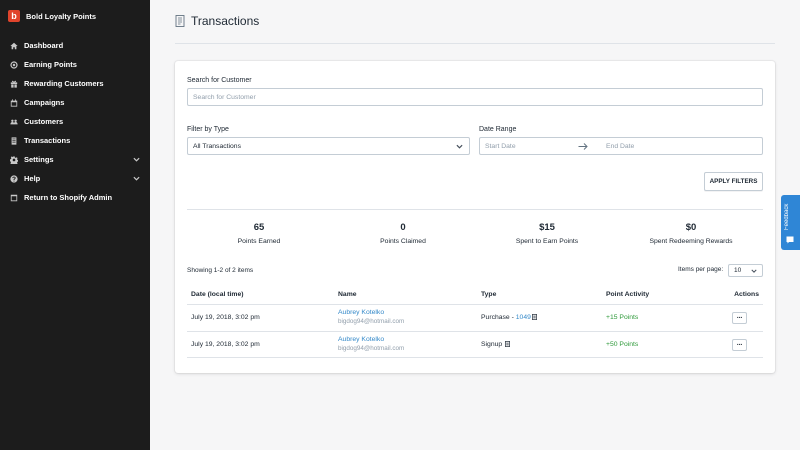 The height and width of the screenshot is (450, 800). I want to click on users-icon, so click(14, 122).